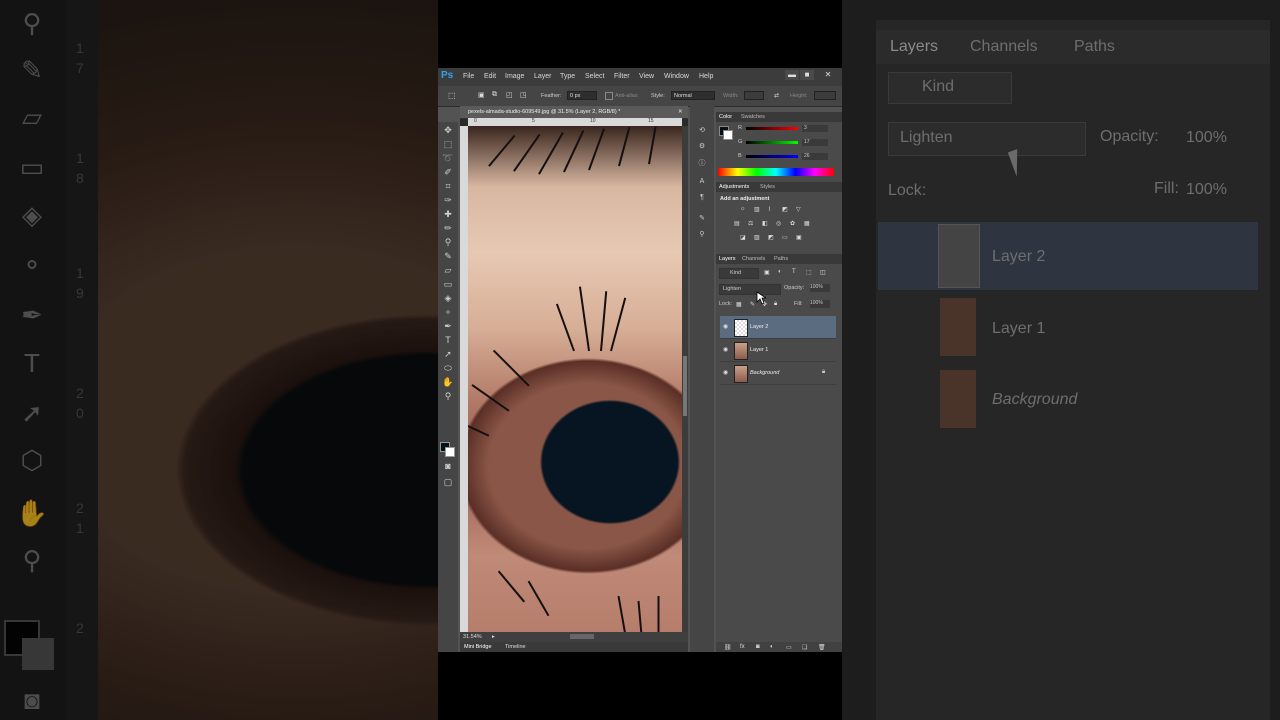 The height and width of the screenshot is (720, 1280). What do you see at coordinates (823, 272) in the screenshot?
I see `filter-smart-icon: ◫` at bounding box center [823, 272].